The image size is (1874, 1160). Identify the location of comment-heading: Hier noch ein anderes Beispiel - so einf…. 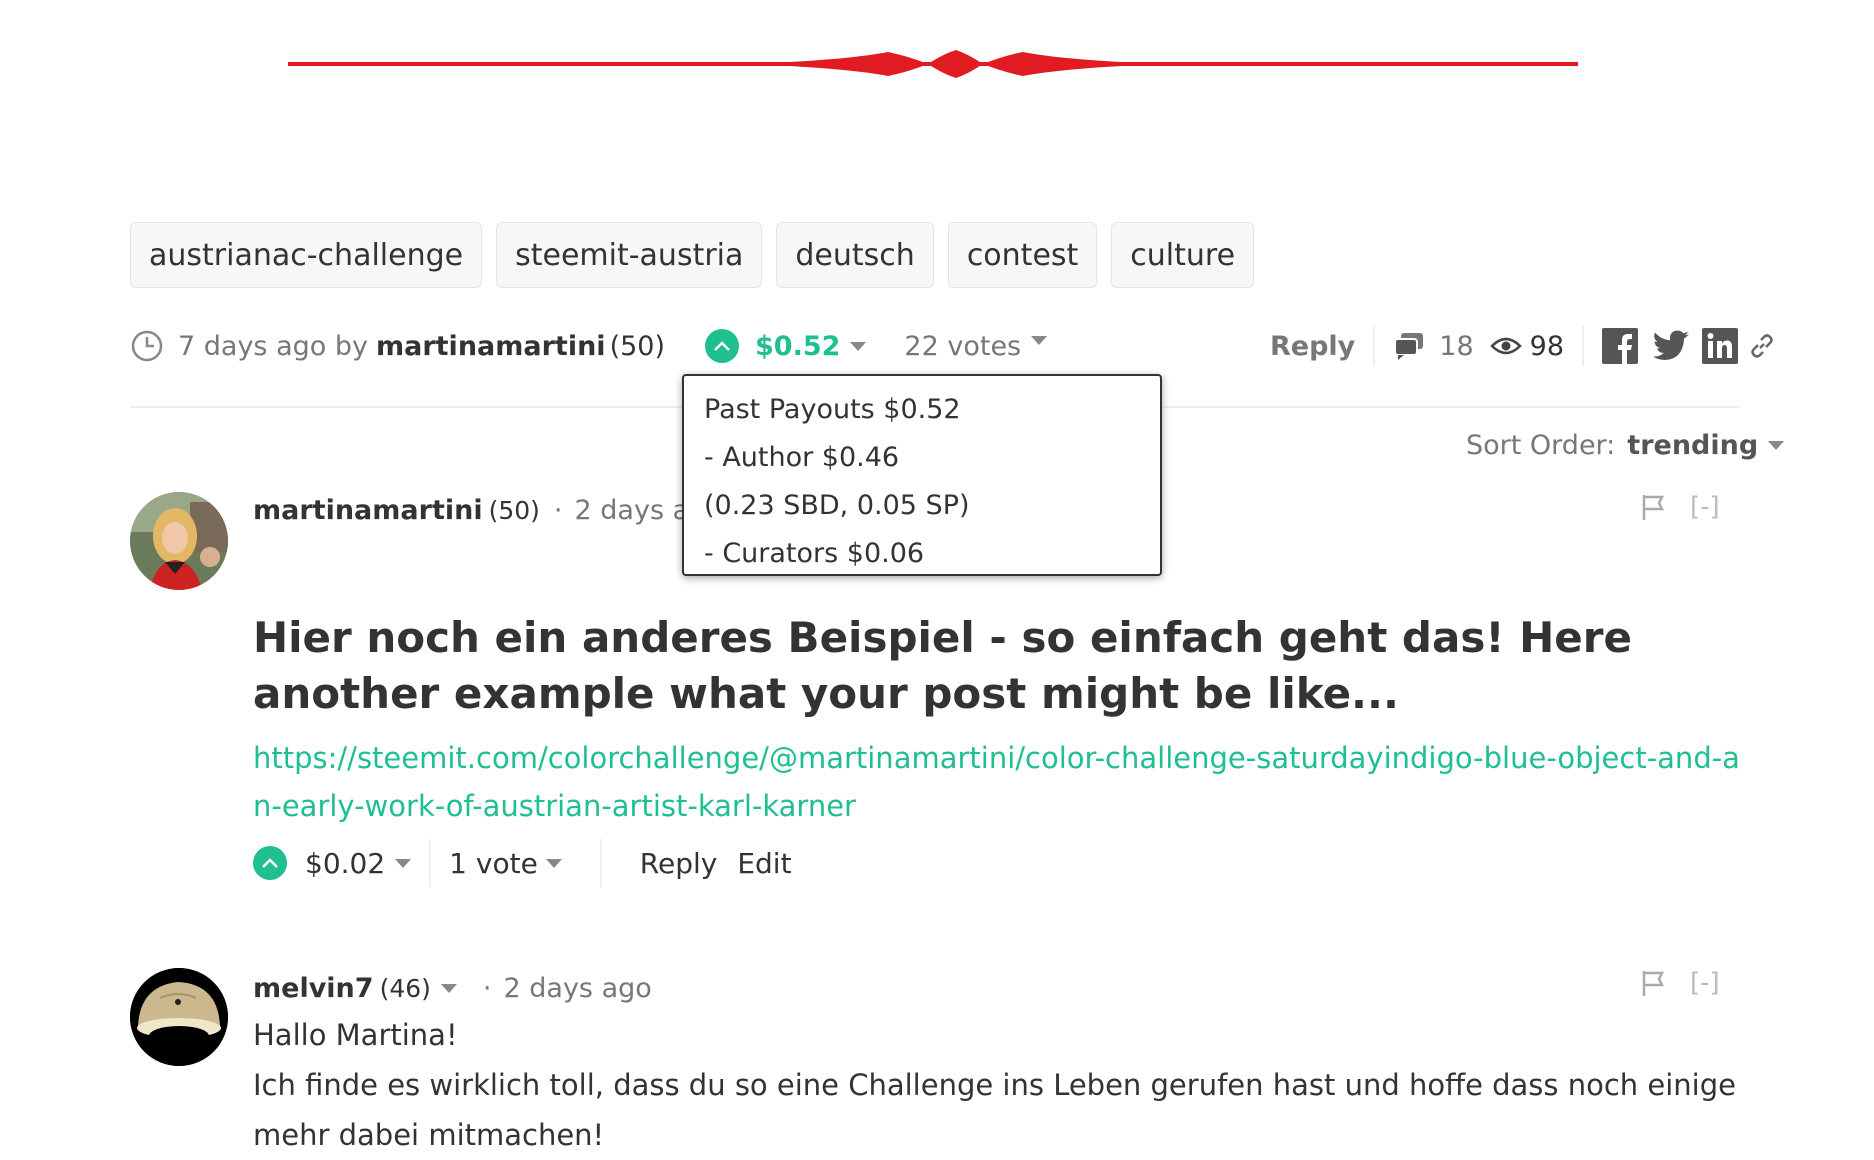
(942, 665).